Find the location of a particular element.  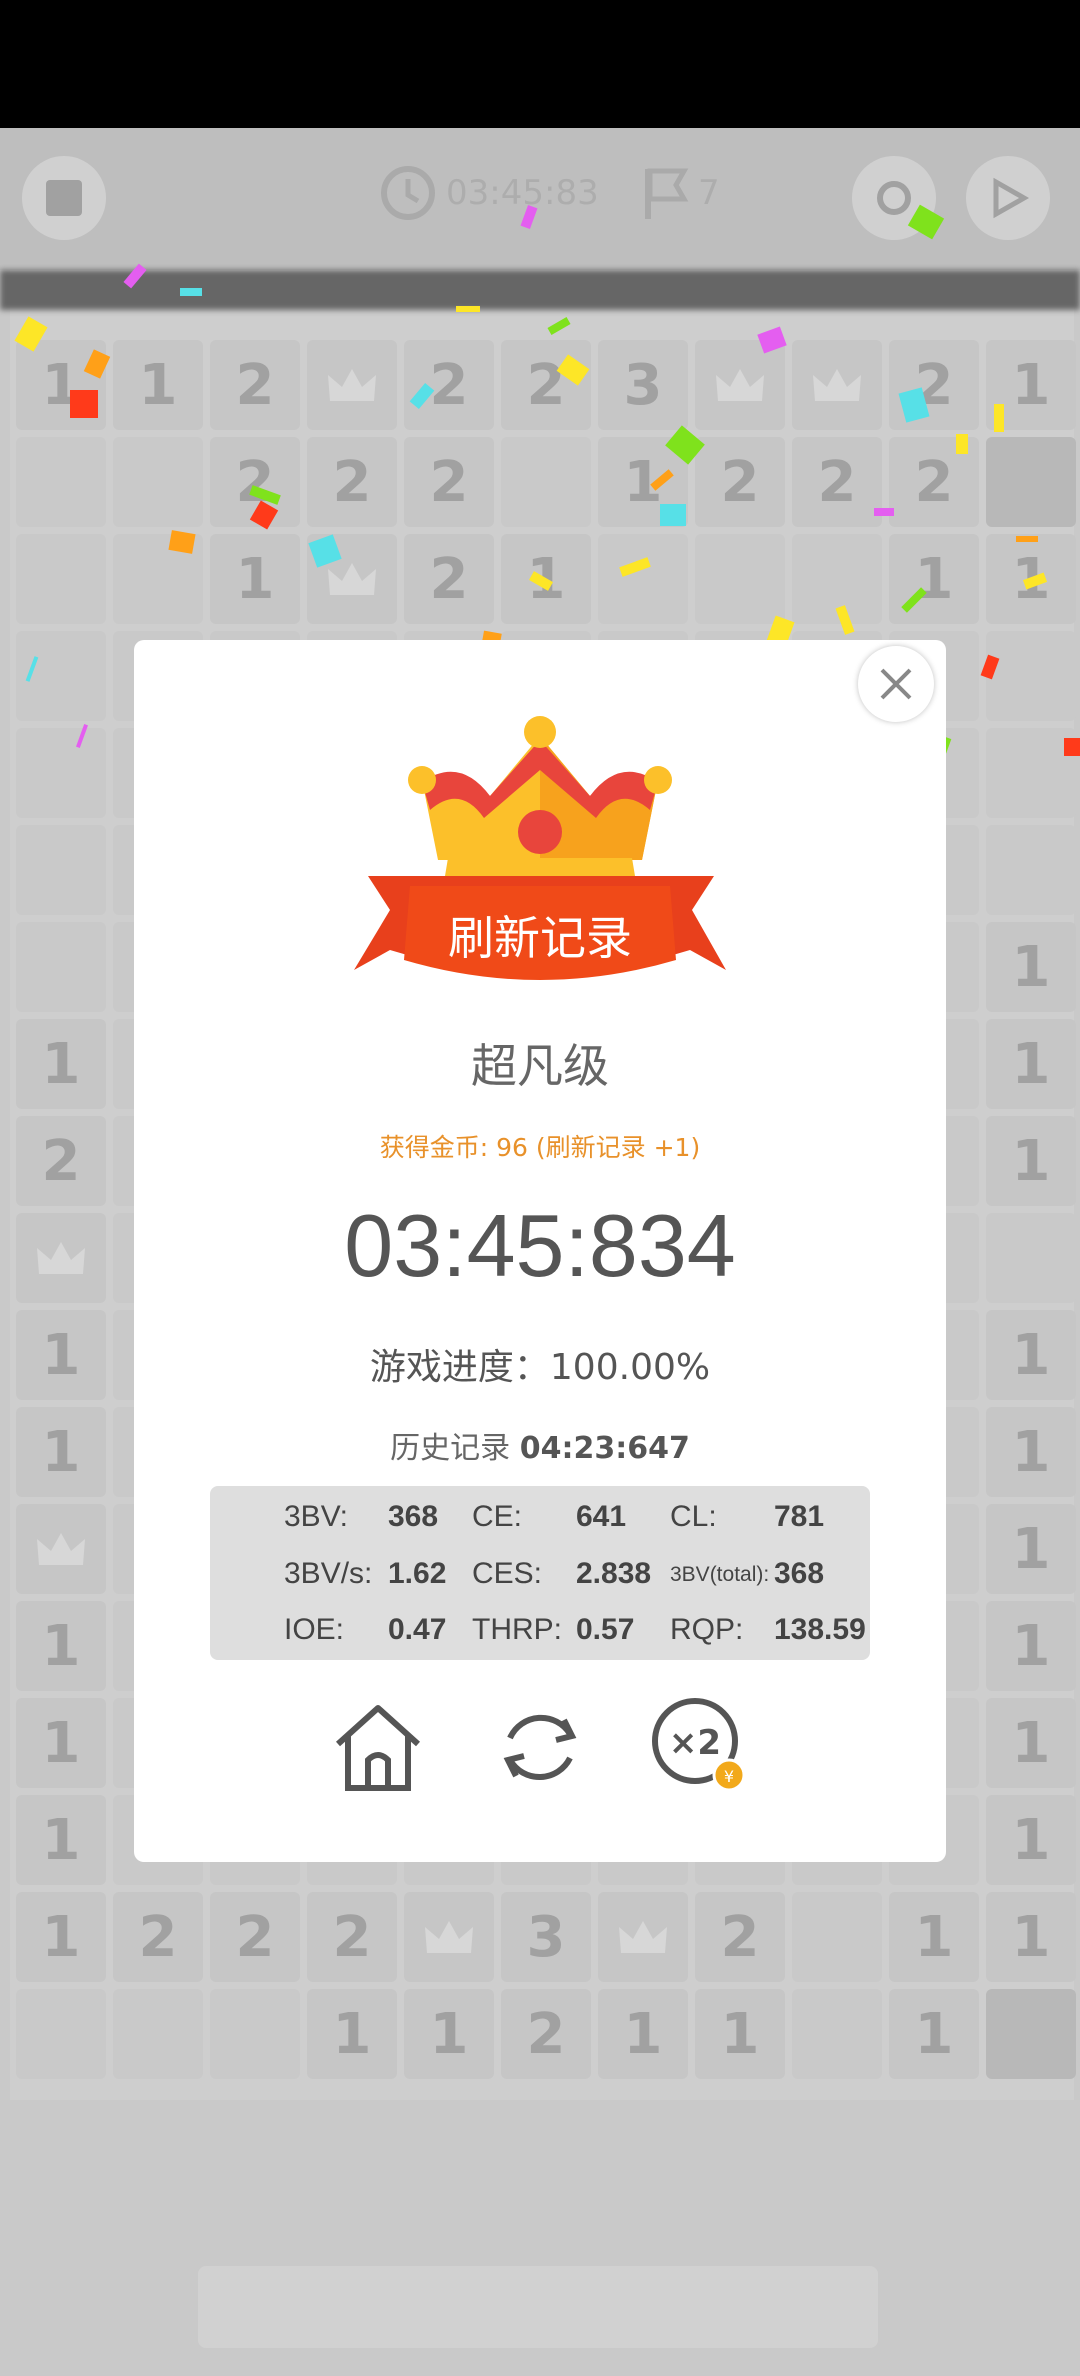

dialog-actions: ×2 ¥ is located at coordinates (540, 1754).